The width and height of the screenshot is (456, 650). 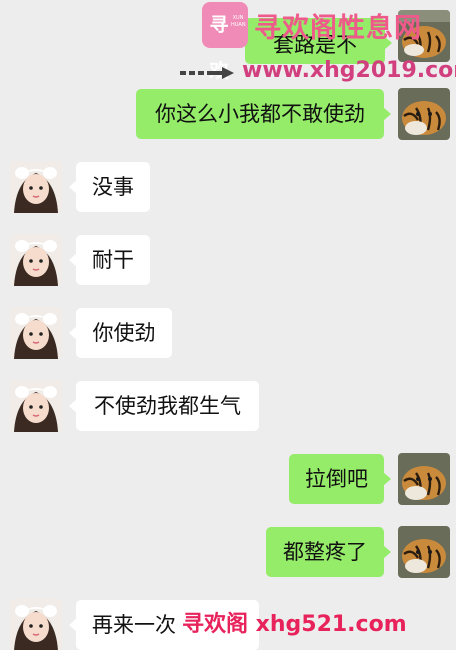 I want to click on message-bubble-outgoing: 拉倒吧, so click(x=340, y=479).